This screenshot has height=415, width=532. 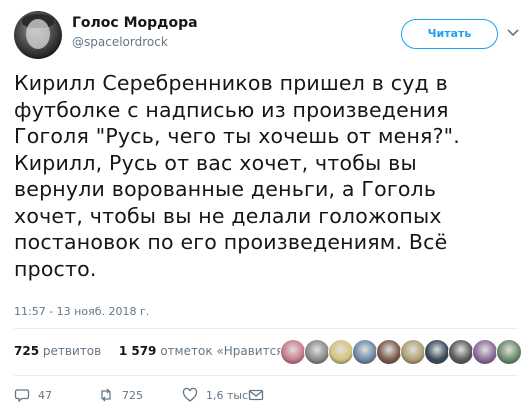 I want to click on chevron-down-icon, so click(x=513, y=32).